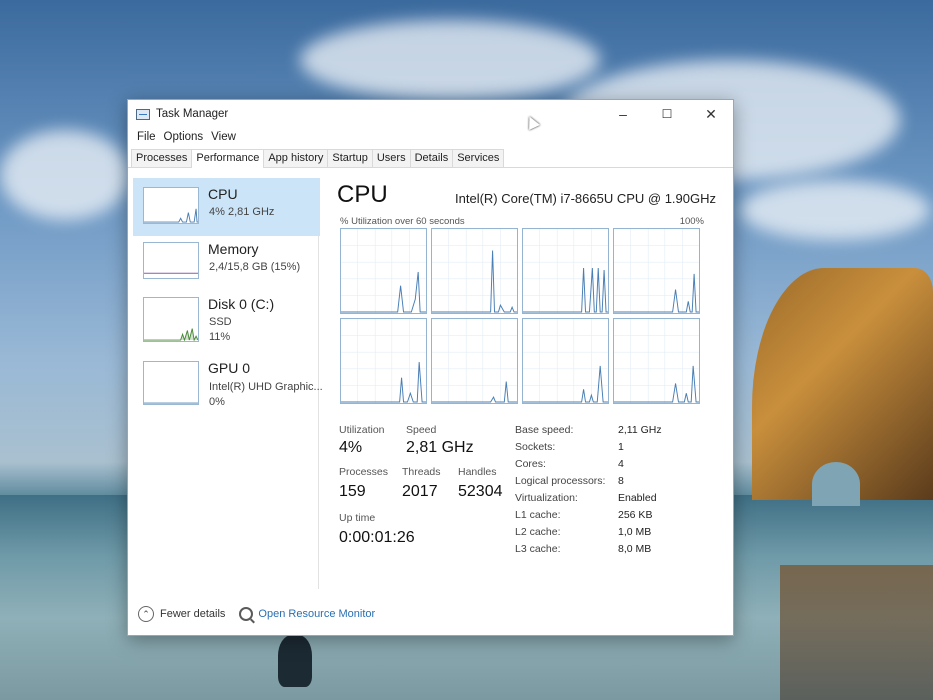 This screenshot has height=700, width=933. I want to click on rock-reflection, so click(856, 632).